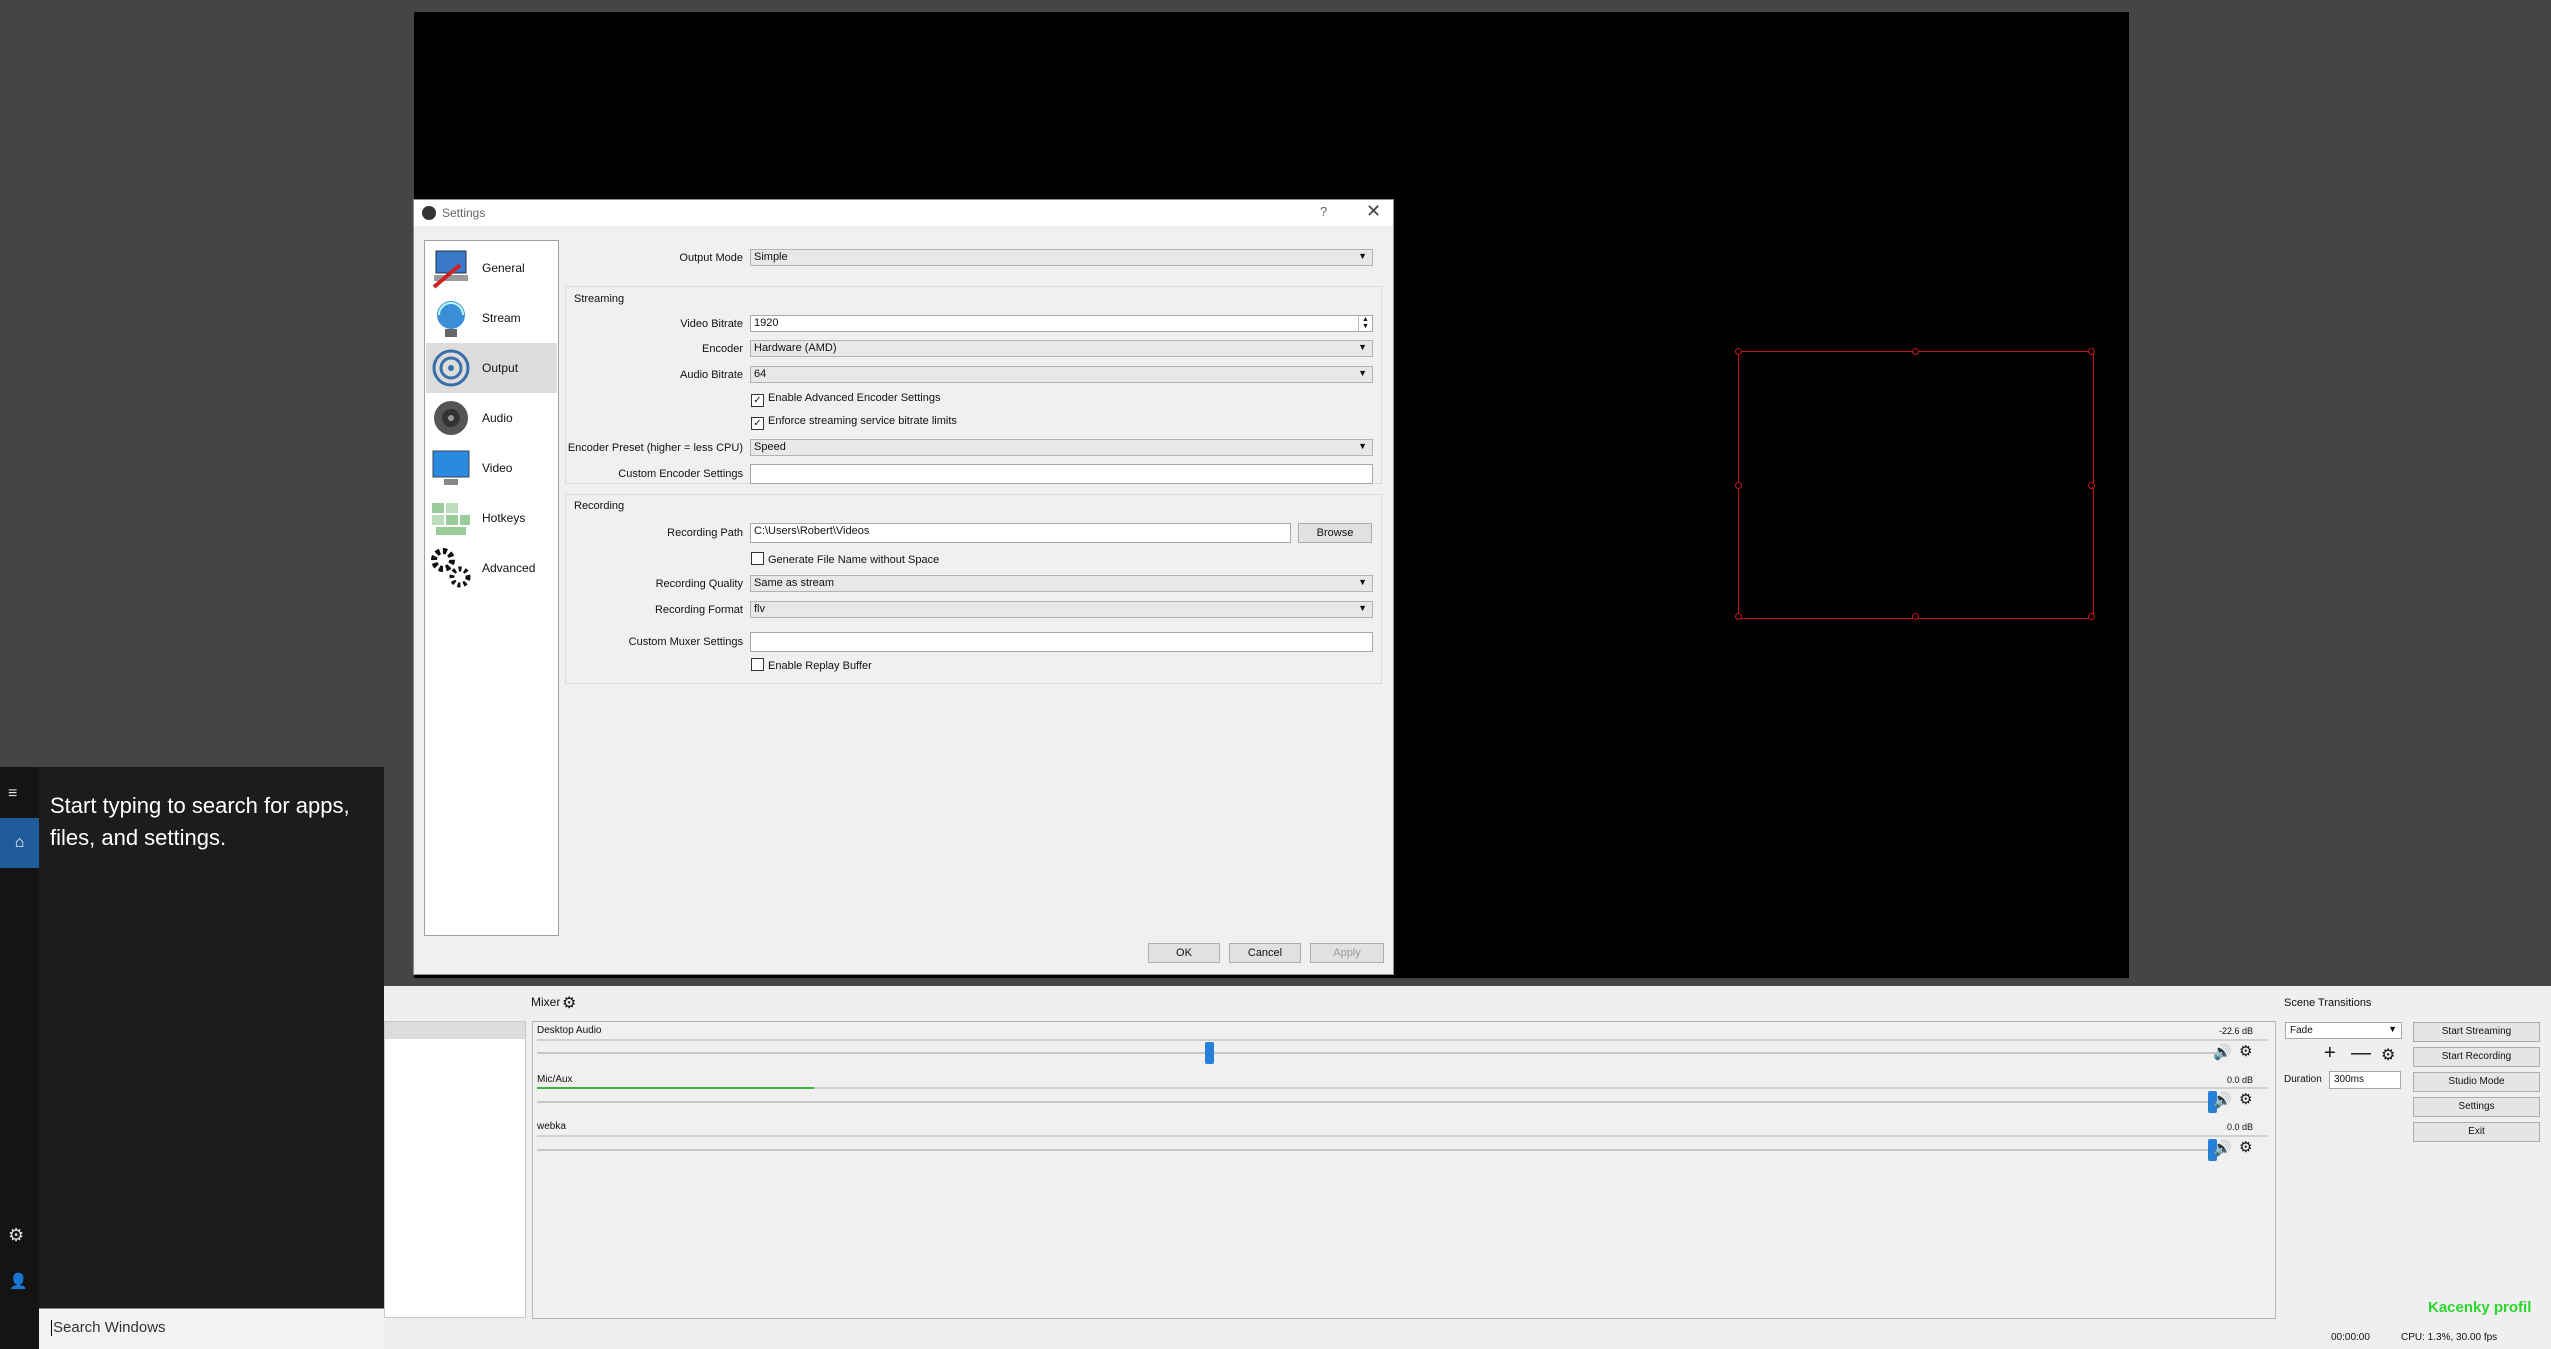  Describe the element at coordinates (491, 518) in the screenshot. I see `nav-item-hotkeys: Hotkeys` at that location.